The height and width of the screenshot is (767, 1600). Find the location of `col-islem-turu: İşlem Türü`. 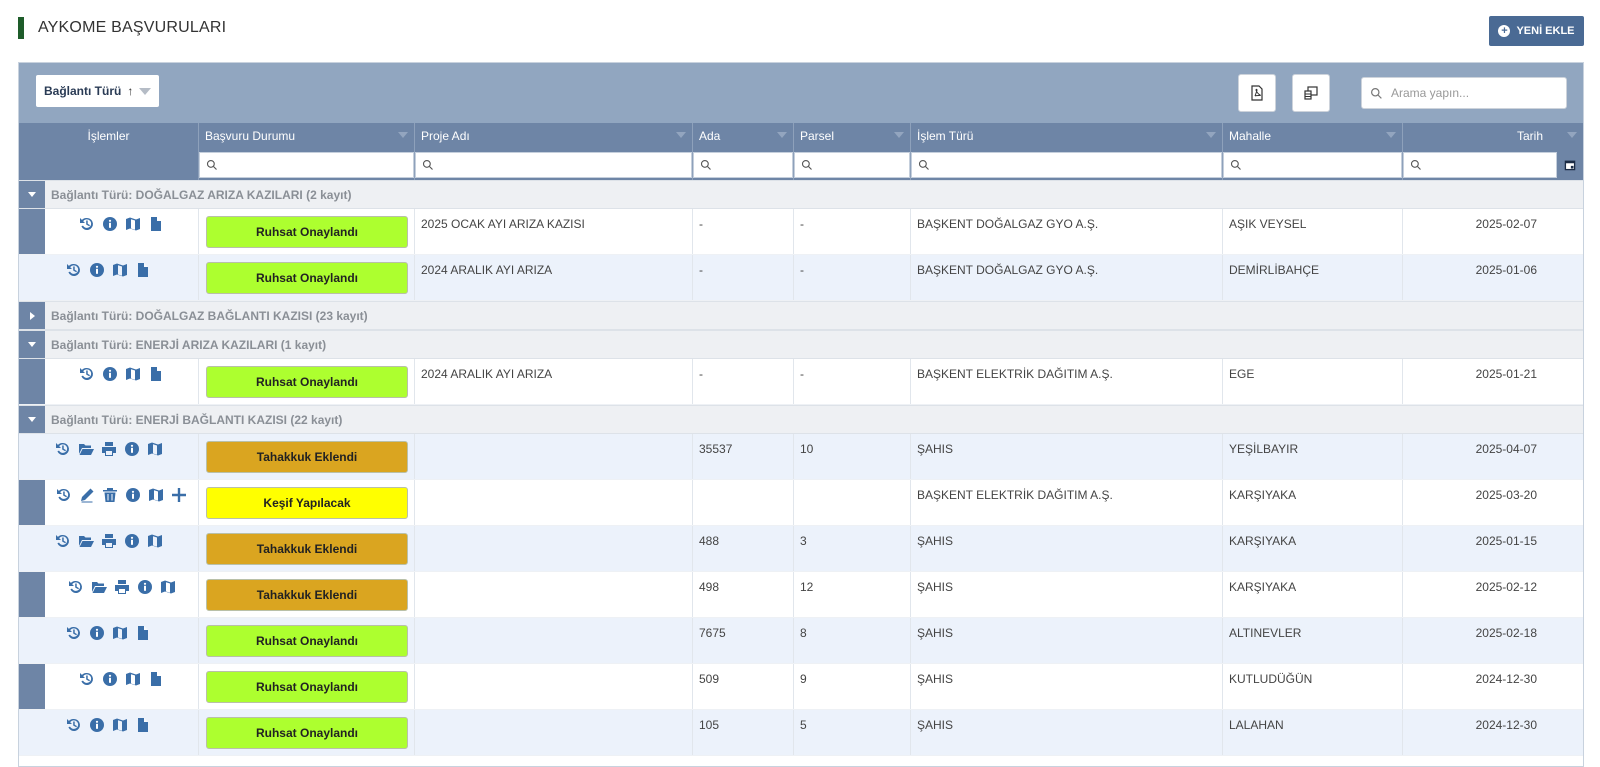

col-islem-turu: İşlem Türü is located at coordinates (1067, 137).